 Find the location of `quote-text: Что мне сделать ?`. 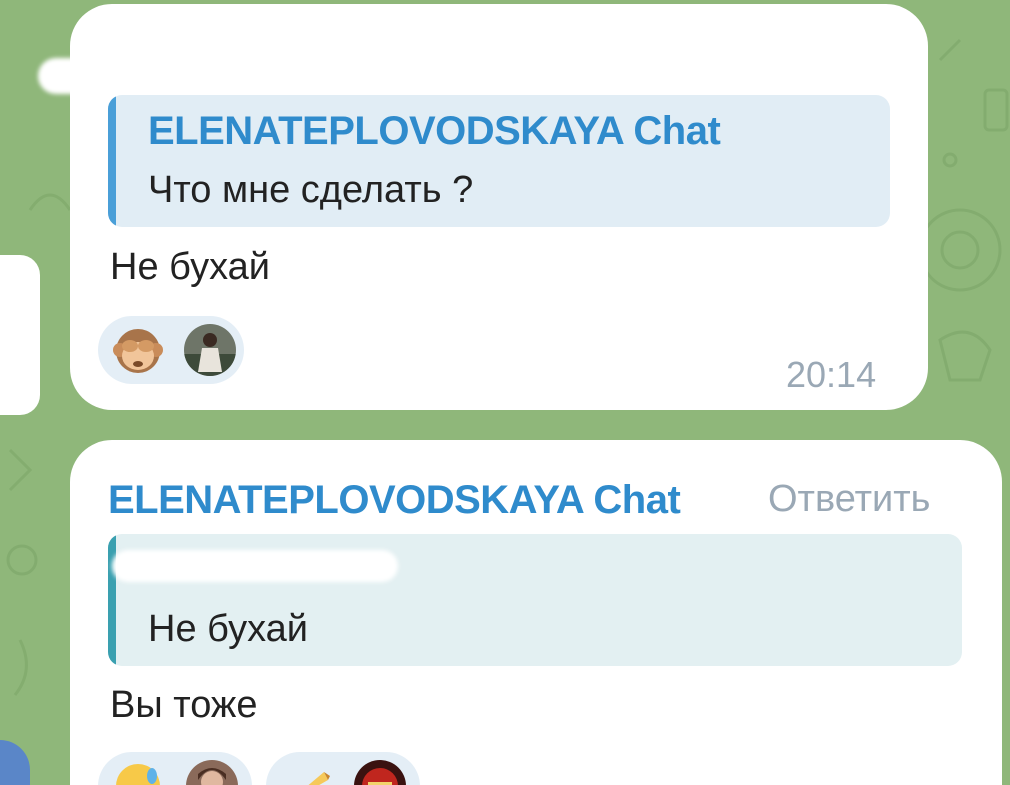

quote-text: Что мне сделать ? is located at coordinates (311, 190).